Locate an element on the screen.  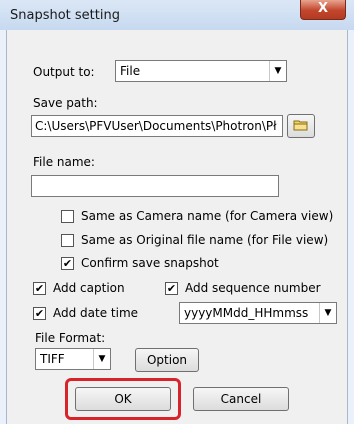
browse-folder-button is located at coordinates (301, 126).